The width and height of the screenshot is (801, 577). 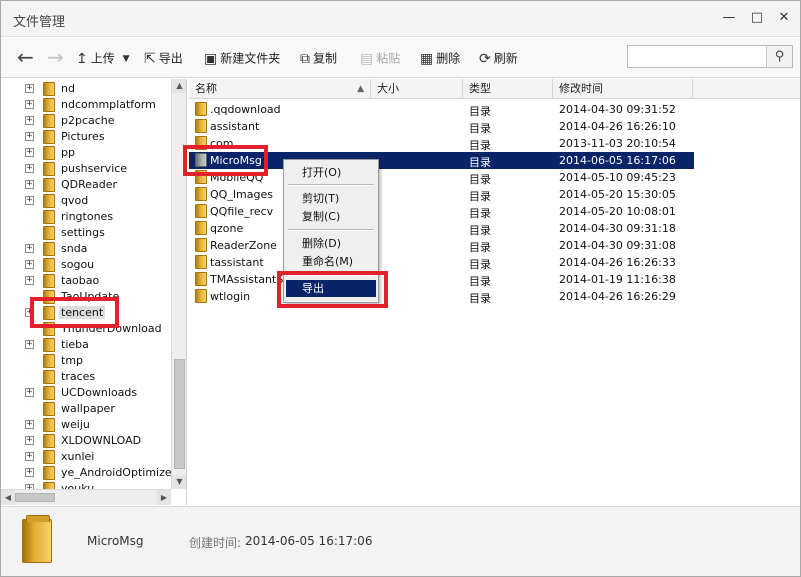 What do you see at coordinates (78, 264) in the screenshot?
I see `tree-item-label: sogou` at bounding box center [78, 264].